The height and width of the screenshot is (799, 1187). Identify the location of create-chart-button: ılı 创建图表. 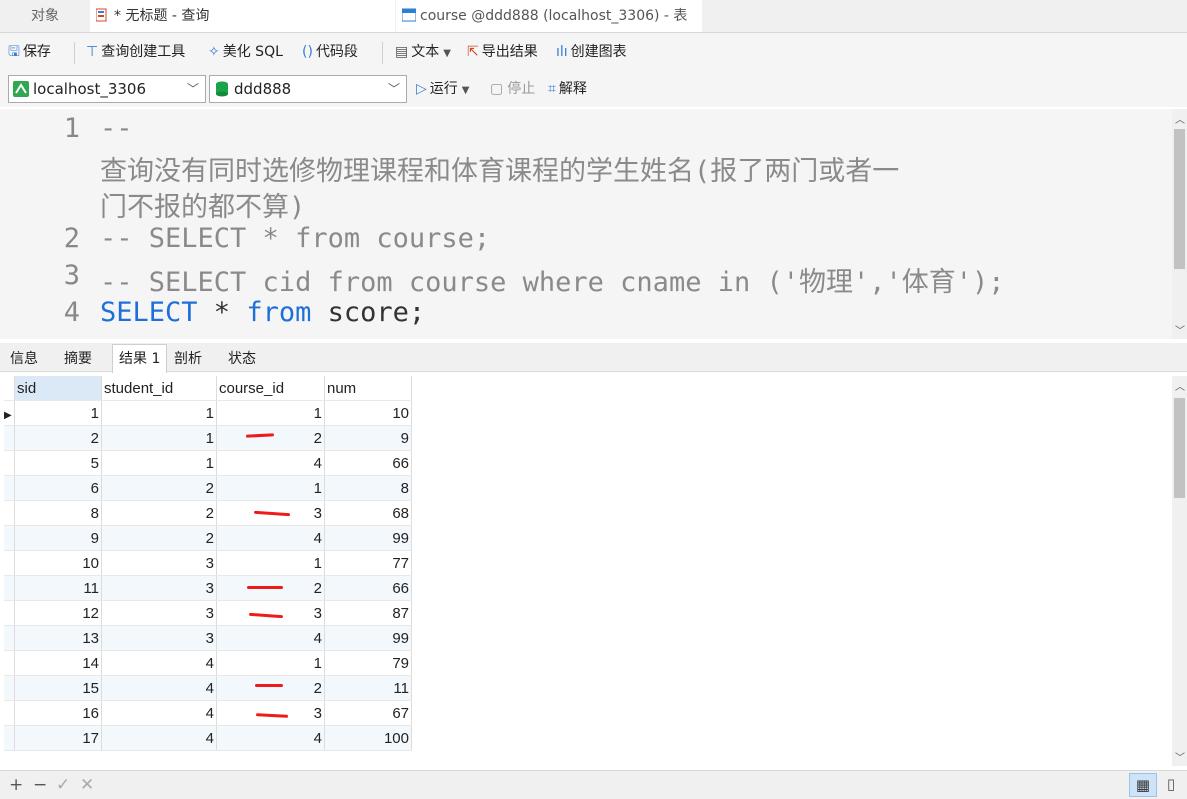
(591, 52).